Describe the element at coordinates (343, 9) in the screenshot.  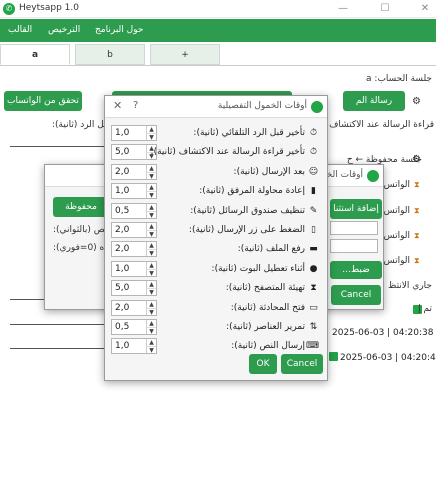
I see `minimize-button: —` at that location.